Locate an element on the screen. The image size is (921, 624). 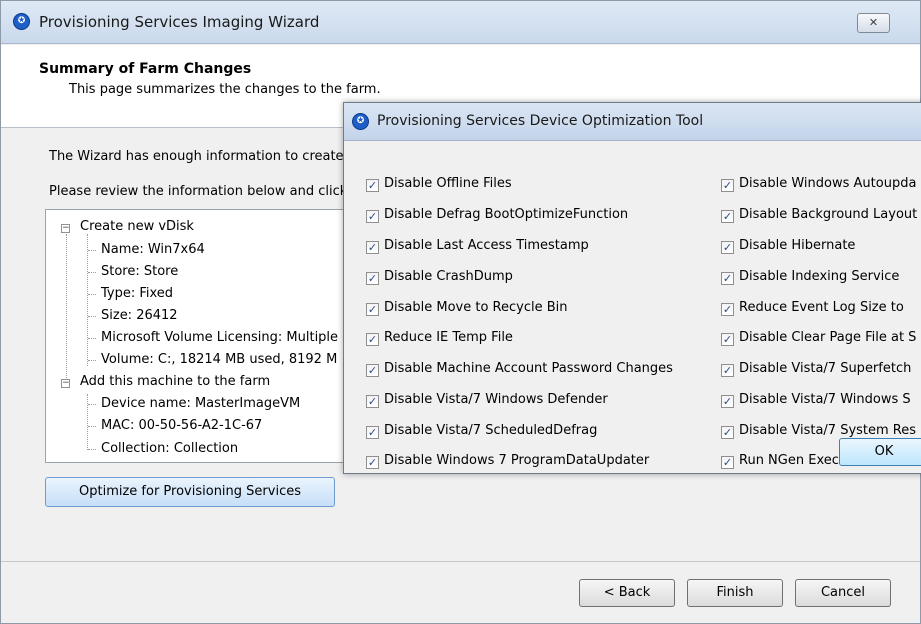
close-button: ✕ is located at coordinates (873, 23).